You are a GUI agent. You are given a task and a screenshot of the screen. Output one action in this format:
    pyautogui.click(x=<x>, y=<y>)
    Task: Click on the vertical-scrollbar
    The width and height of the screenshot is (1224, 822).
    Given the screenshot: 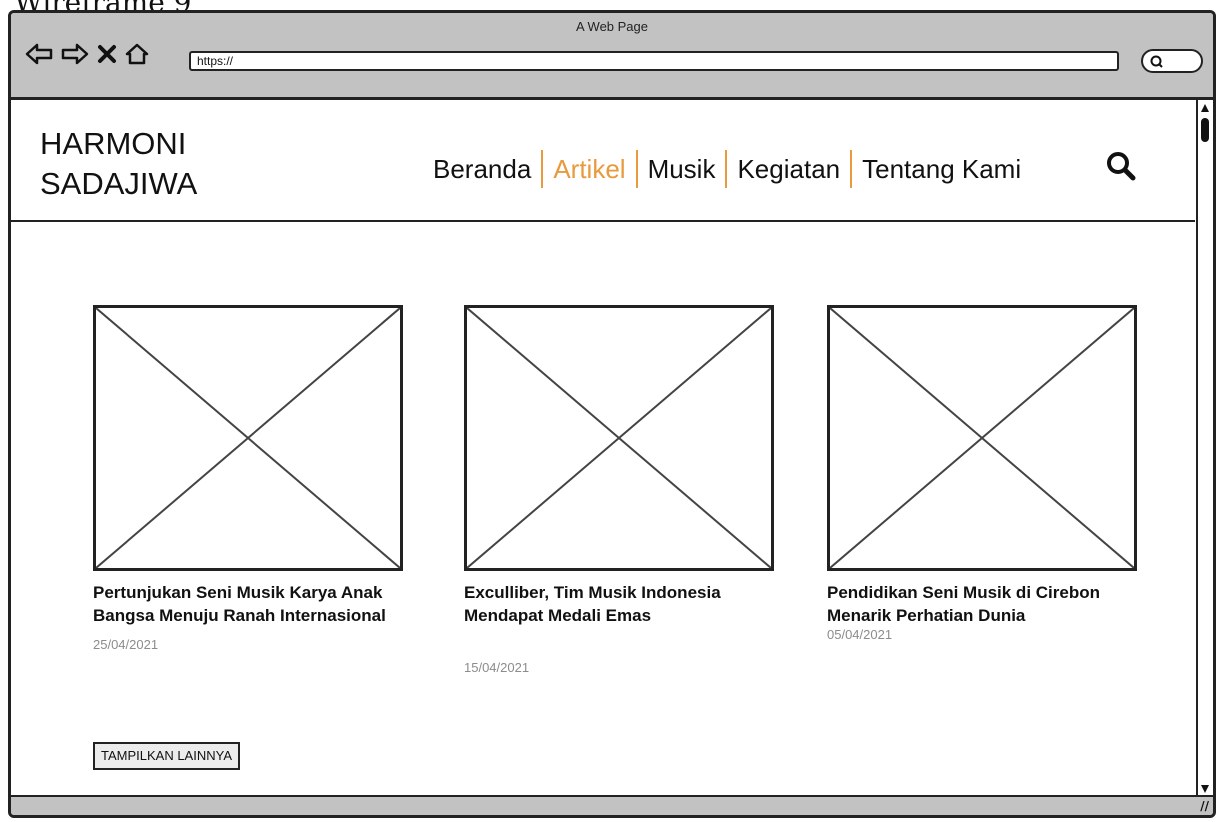 What is the action you would take?
    pyautogui.click(x=1204, y=448)
    